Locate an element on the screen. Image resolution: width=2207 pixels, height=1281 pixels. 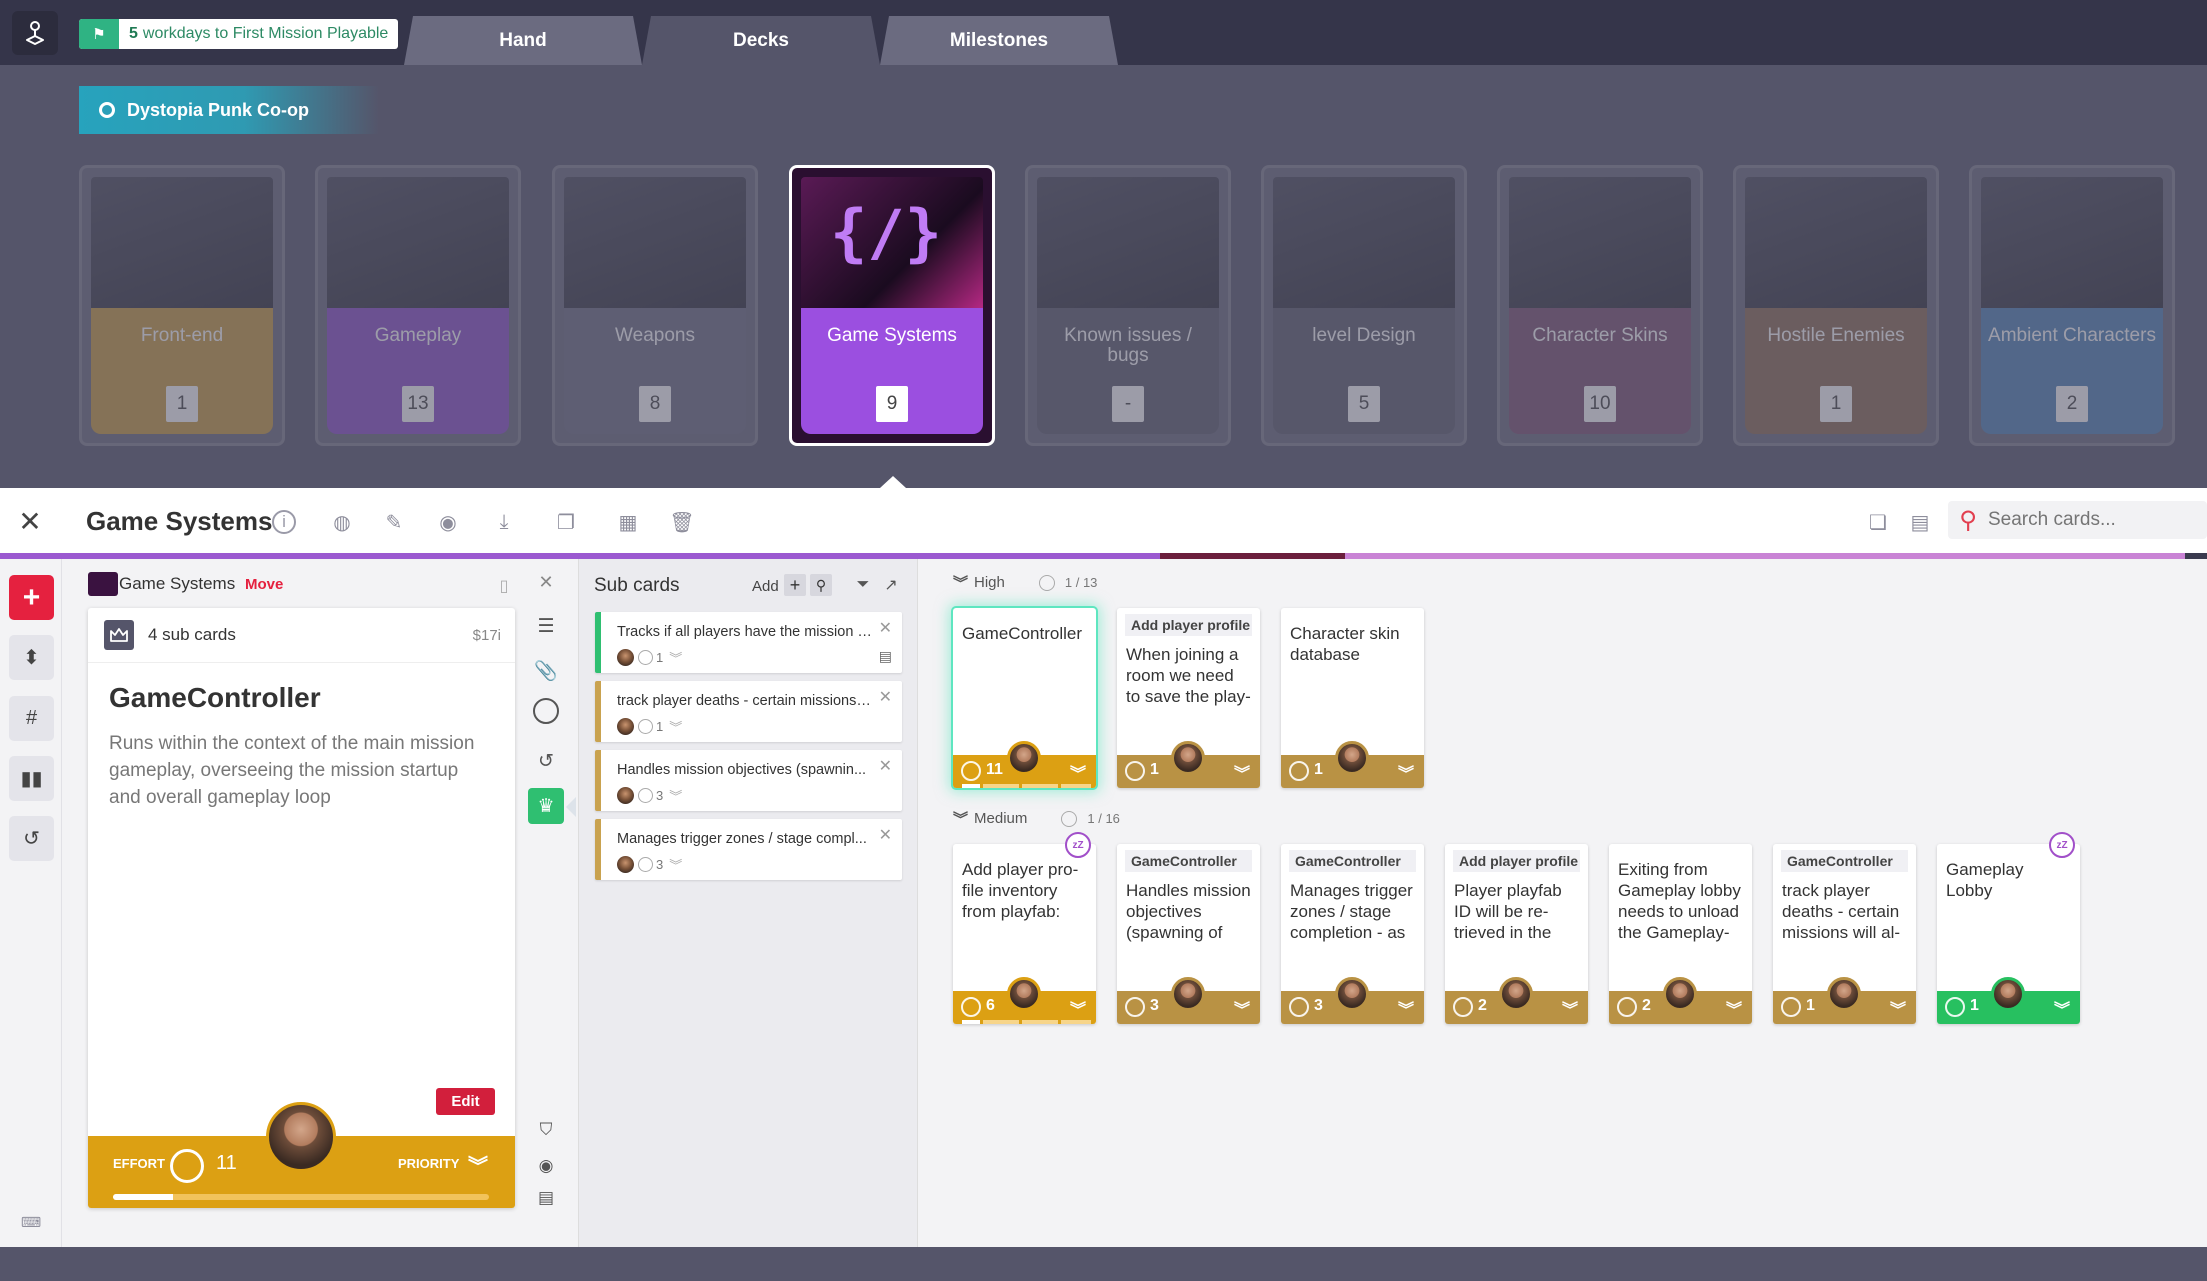
eye-icon: ◉ is located at coordinates (448, 522).